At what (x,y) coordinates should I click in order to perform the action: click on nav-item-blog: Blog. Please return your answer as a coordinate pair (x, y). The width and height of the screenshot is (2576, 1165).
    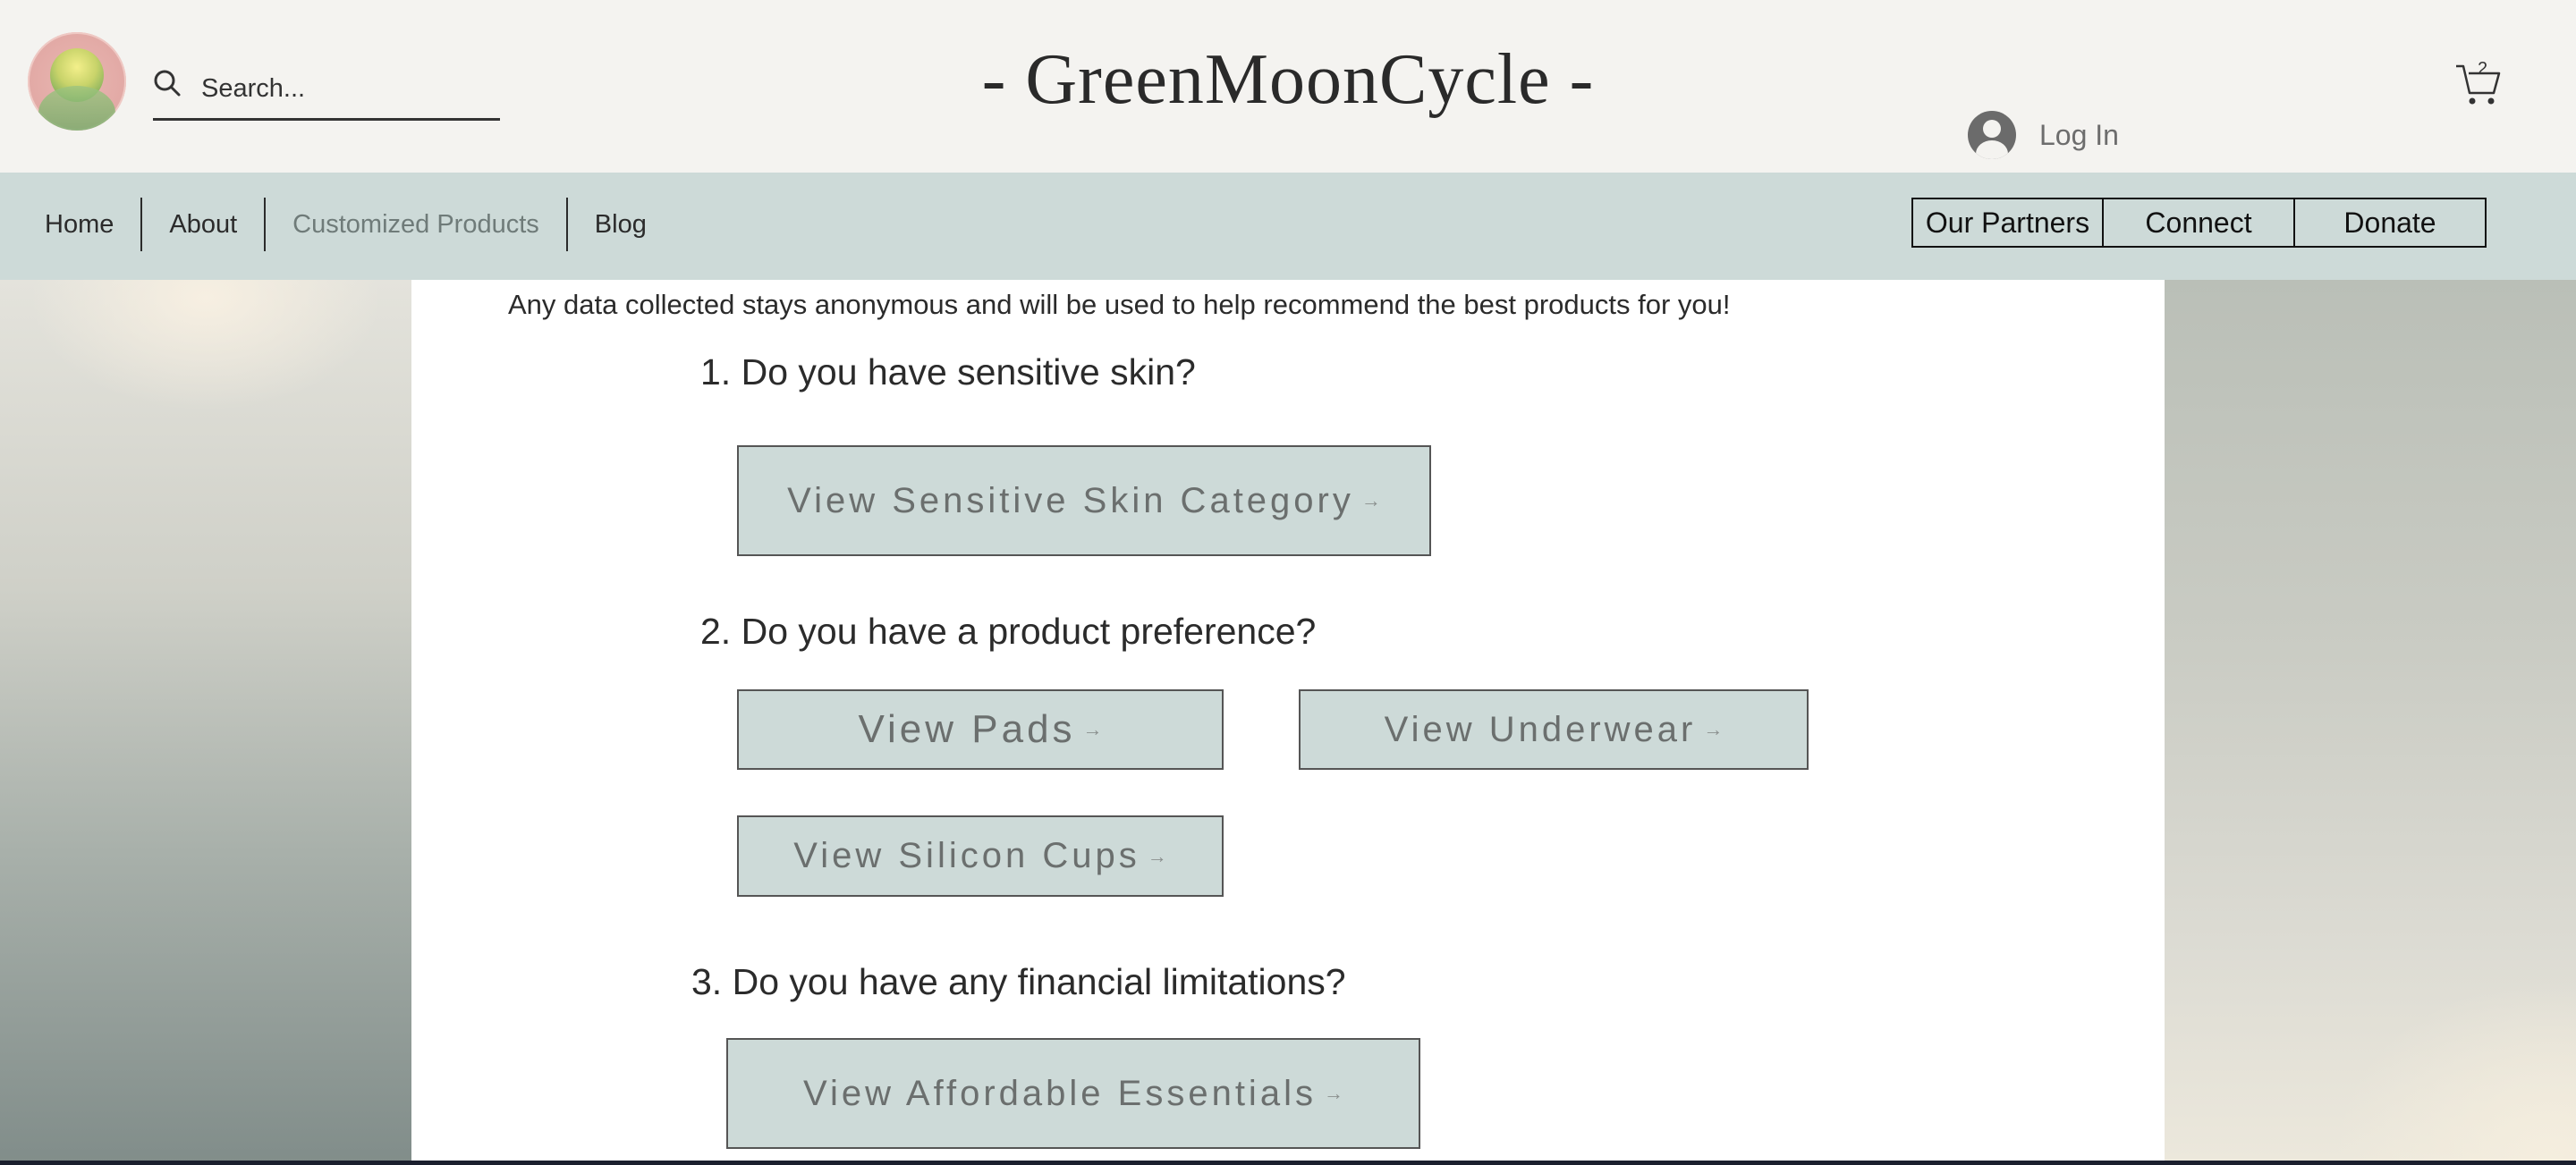
    Looking at the image, I should click on (621, 225).